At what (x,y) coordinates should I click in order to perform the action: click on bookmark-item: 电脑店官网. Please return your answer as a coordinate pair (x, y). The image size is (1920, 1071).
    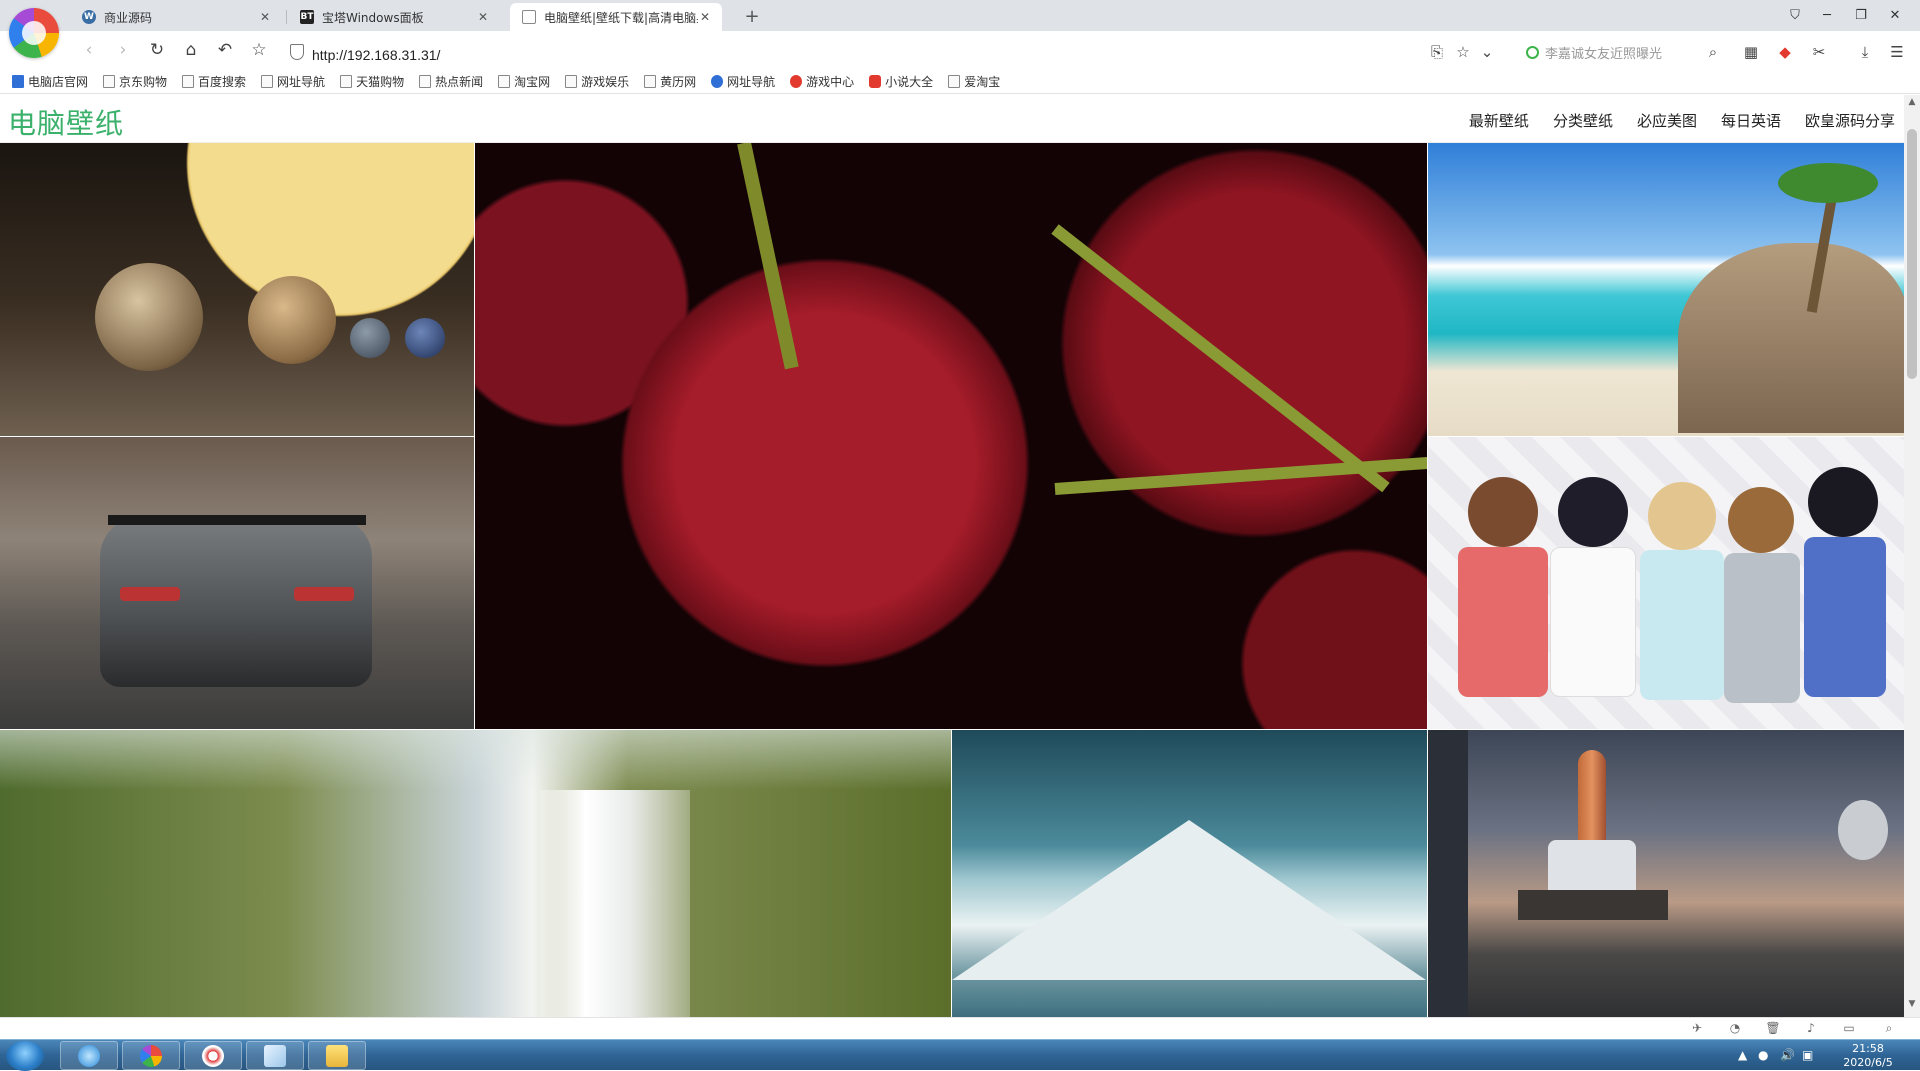
    Looking at the image, I should click on (50, 81).